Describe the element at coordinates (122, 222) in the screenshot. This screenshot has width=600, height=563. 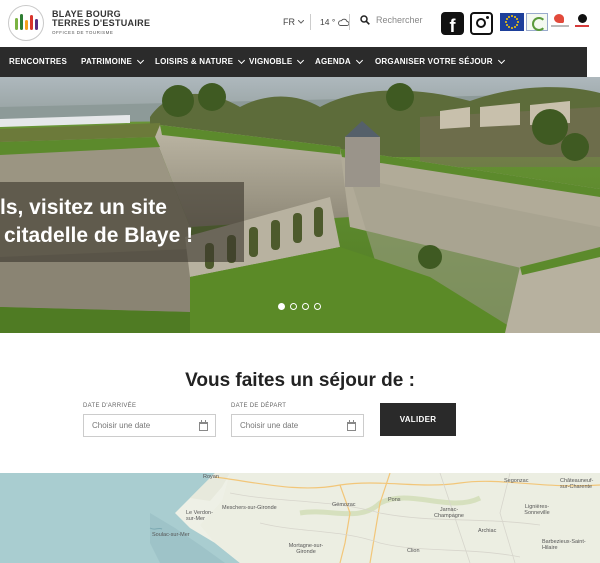
I see `hero-caption: ls, visitez un site citadelle de Blaye !` at that location.